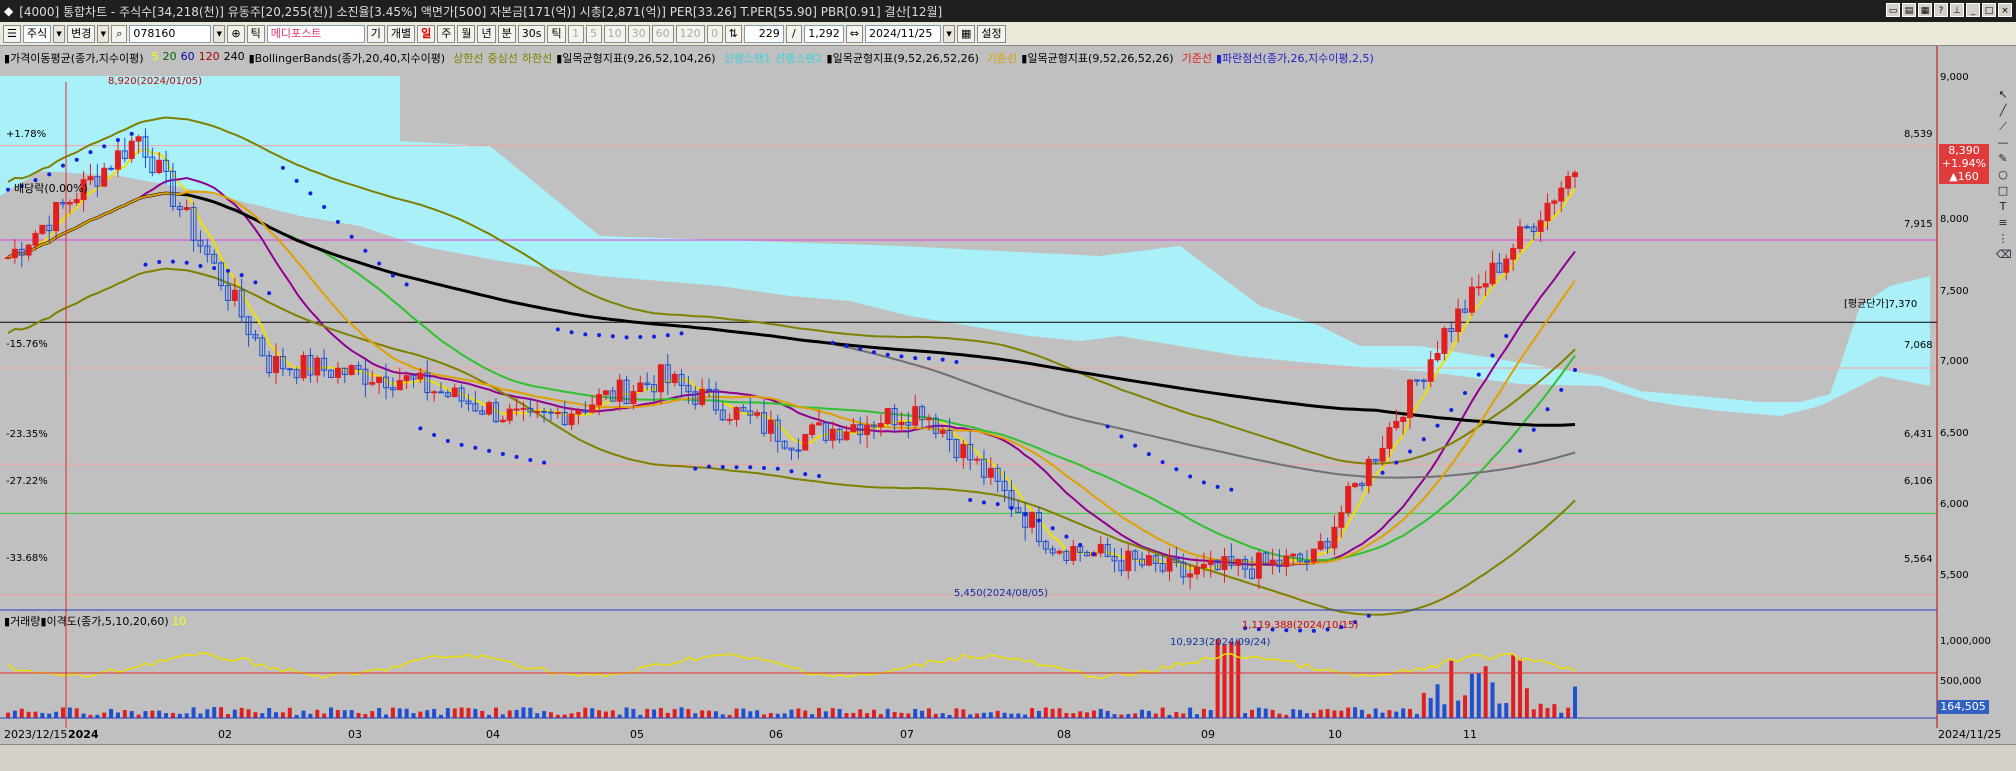 This screenshot has width=2016, height=771. I want to click on volume-legend-label: ▮거래량, so click(22, 621).